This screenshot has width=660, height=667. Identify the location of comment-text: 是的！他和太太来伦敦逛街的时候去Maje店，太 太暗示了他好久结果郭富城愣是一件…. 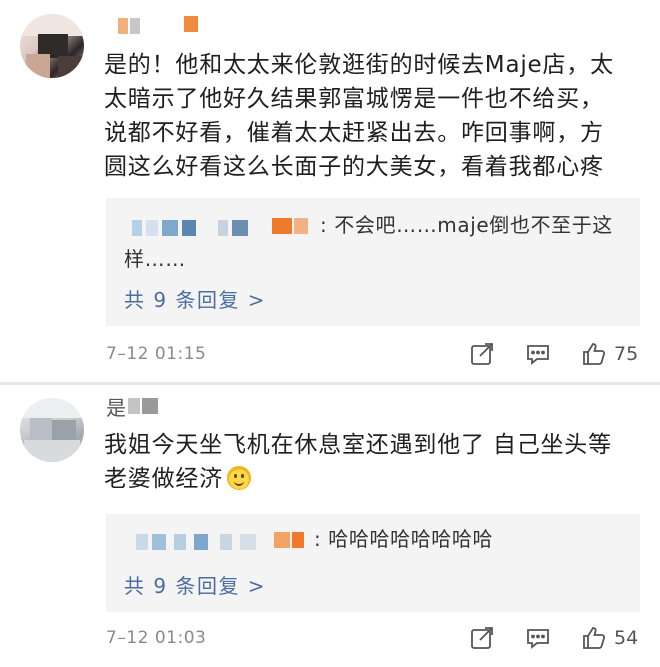
(359, 116).